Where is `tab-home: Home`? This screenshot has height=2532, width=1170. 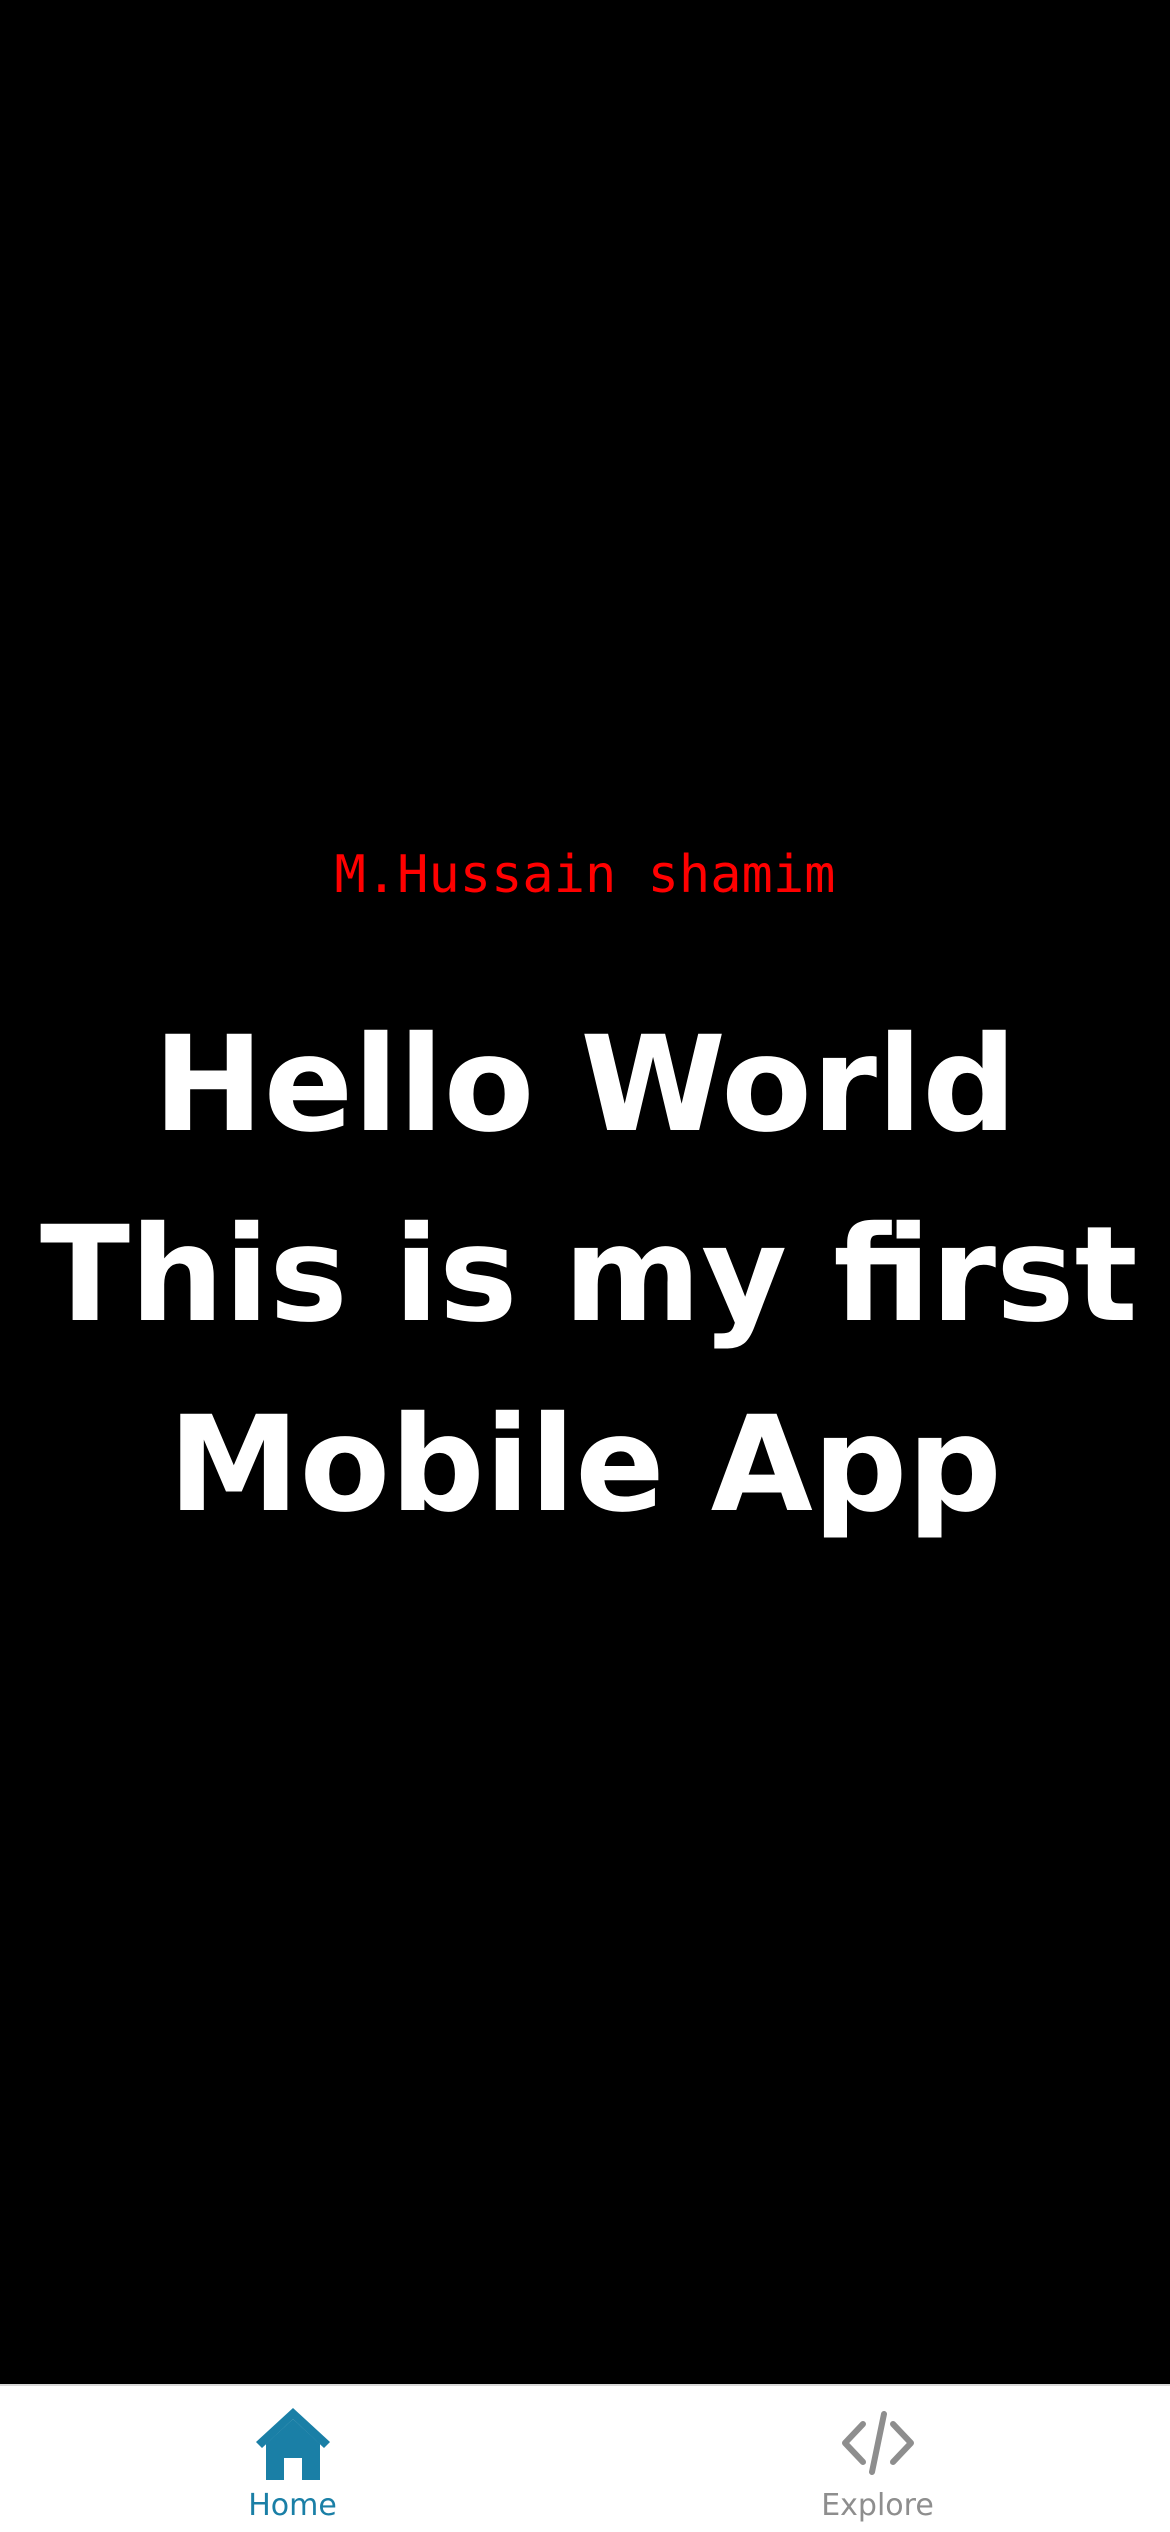 tab-home: Home is located at coordinates (292, 2459).